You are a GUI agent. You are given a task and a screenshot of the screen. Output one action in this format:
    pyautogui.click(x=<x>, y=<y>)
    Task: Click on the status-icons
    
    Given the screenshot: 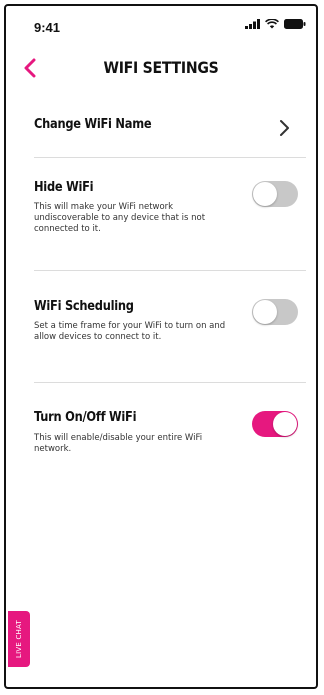 What is the action you would take?
    pyautogui.click(x=275, y=24)
    